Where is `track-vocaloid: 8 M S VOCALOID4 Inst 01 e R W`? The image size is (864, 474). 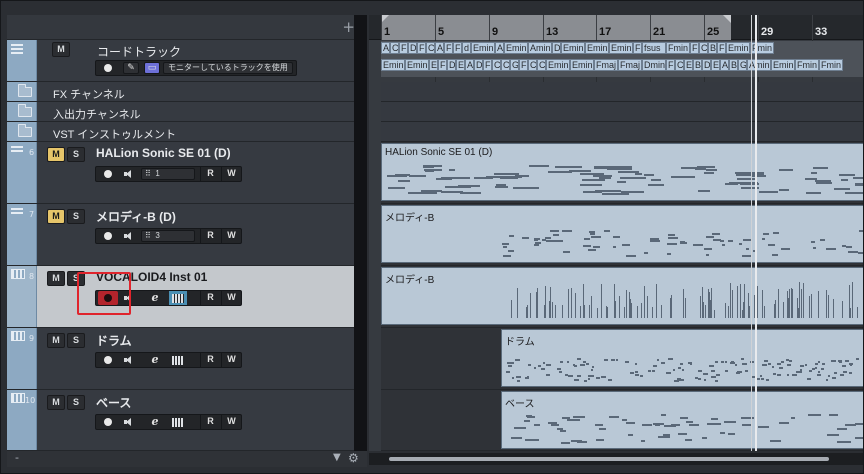
track-vocaloid: 8 M S VOCALOID4 Inst 01 e R W is located at coordinates (184, 297).